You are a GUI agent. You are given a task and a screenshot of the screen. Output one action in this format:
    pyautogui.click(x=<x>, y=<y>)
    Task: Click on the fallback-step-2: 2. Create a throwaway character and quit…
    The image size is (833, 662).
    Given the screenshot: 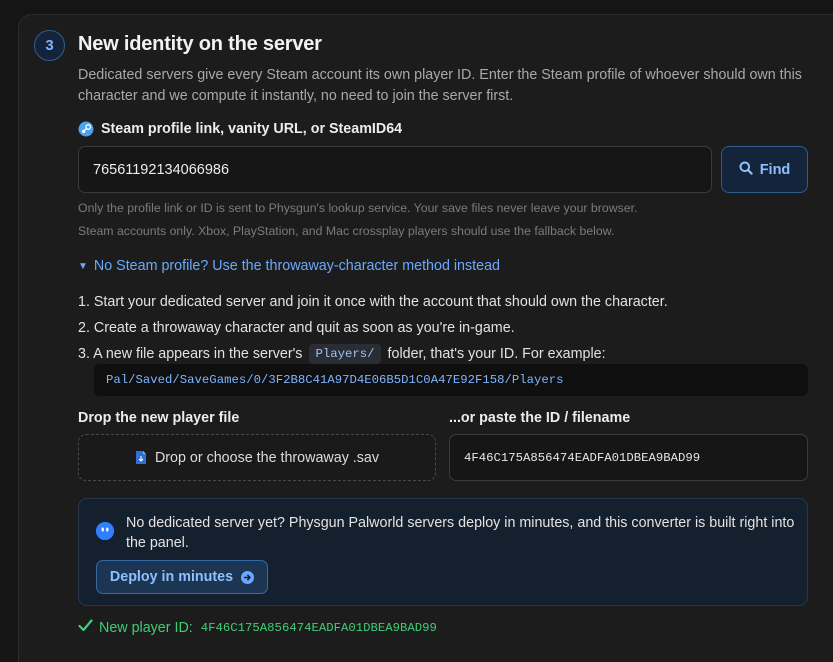 What is the action you would take?
    pyautogui.click(x=296, y=328)
    